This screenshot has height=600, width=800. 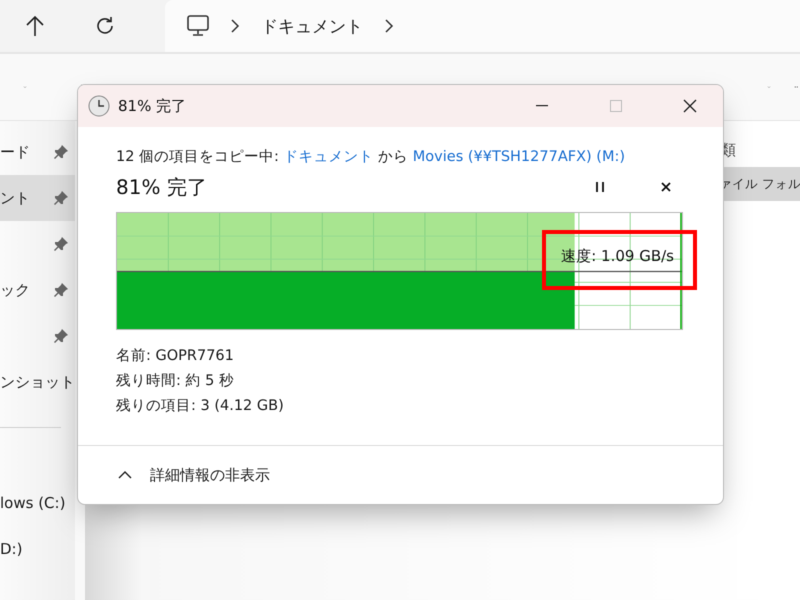 What do you see at coordinates (194, 475) in the screenshot?
I see `details-toggle: 詳細情報の非表示` at bounding box center [194, 475].